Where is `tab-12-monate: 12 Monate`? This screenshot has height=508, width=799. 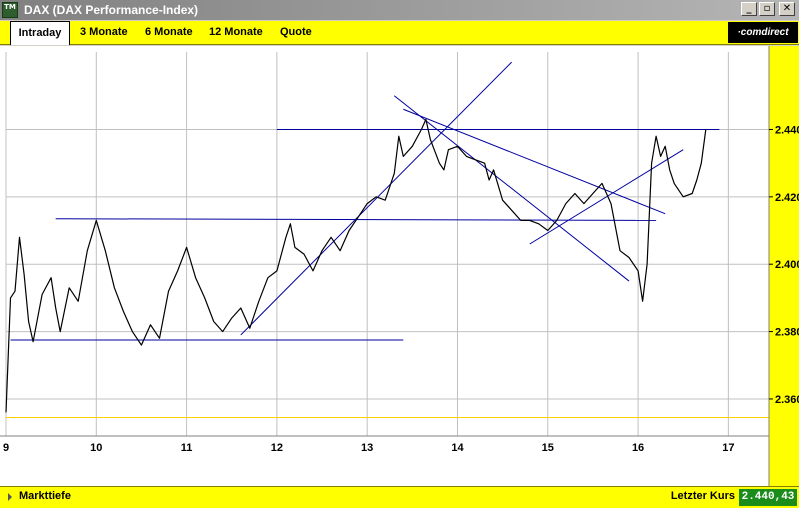 tab-12-monate: 12 Monate is located at coordinates (236, 32).